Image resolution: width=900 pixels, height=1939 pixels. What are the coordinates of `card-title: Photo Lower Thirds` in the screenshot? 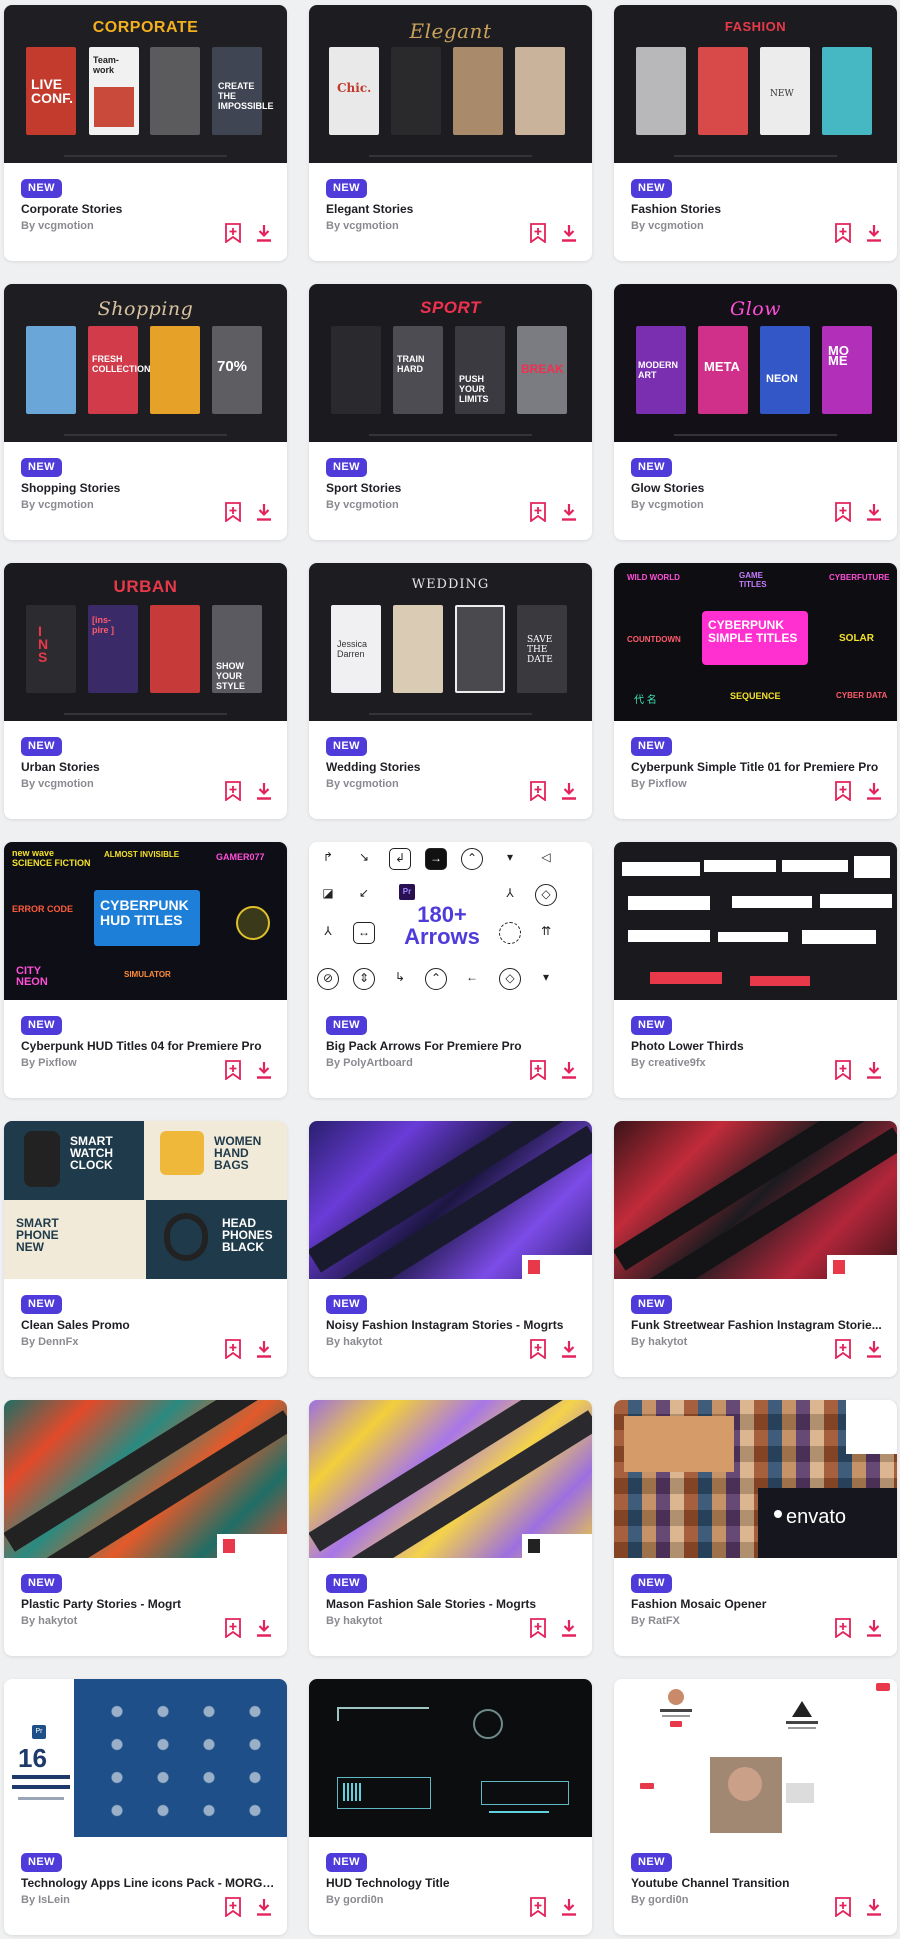 It's located at (758, 1046).